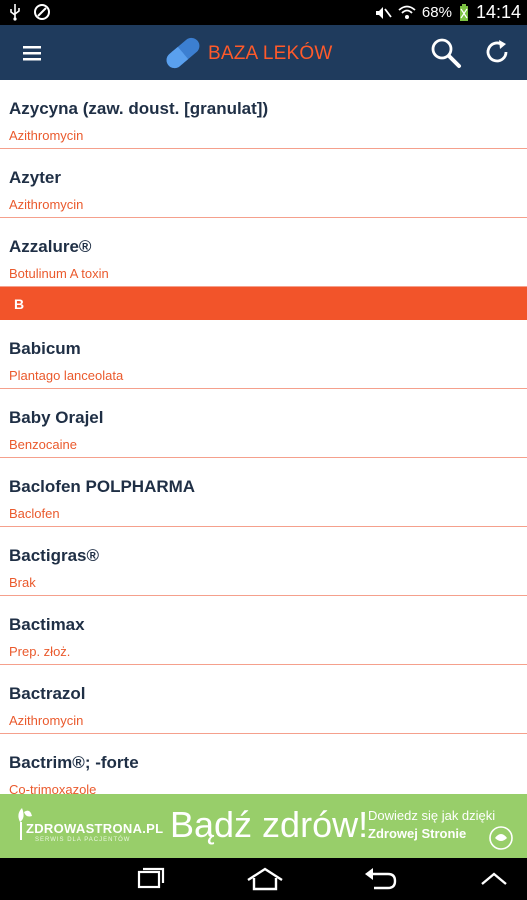 The height and width of the screenshot is (900, 527). I want to click on active-substance: Benzocaine, so click(43, 444).